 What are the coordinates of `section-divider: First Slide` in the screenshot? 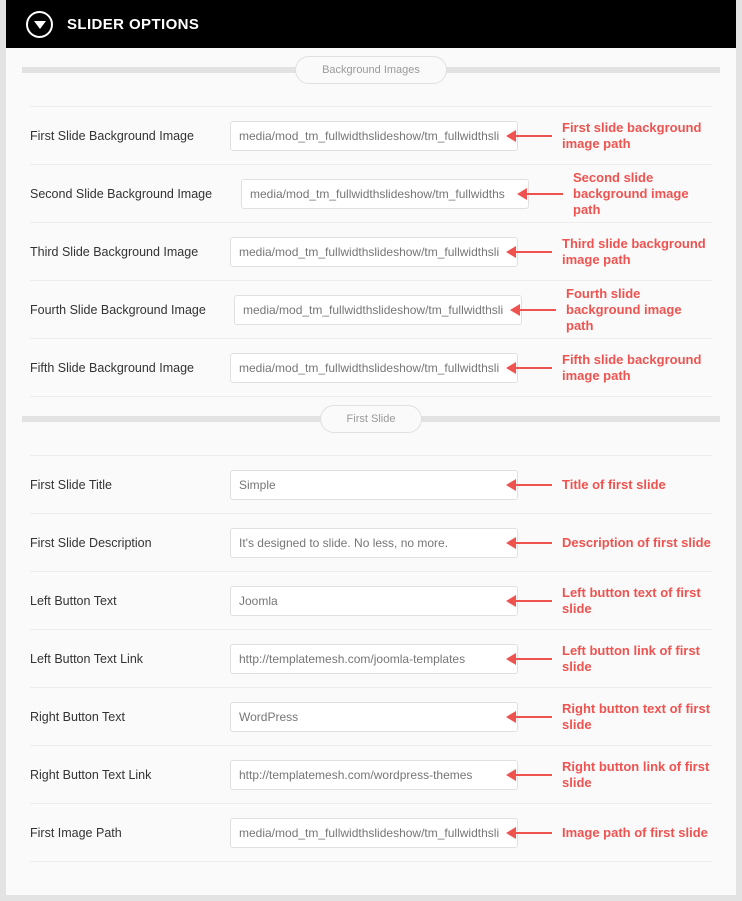 It's located at (371, 419).